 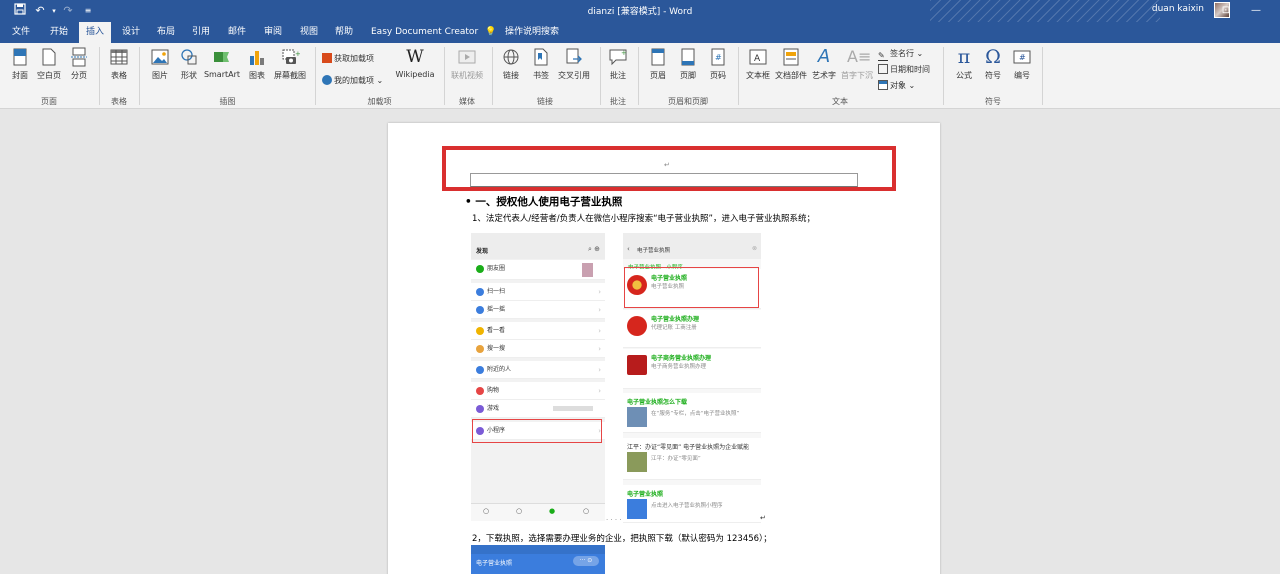 I want to click on wordart-button: A 艺术字, so click(x=824, y=64).